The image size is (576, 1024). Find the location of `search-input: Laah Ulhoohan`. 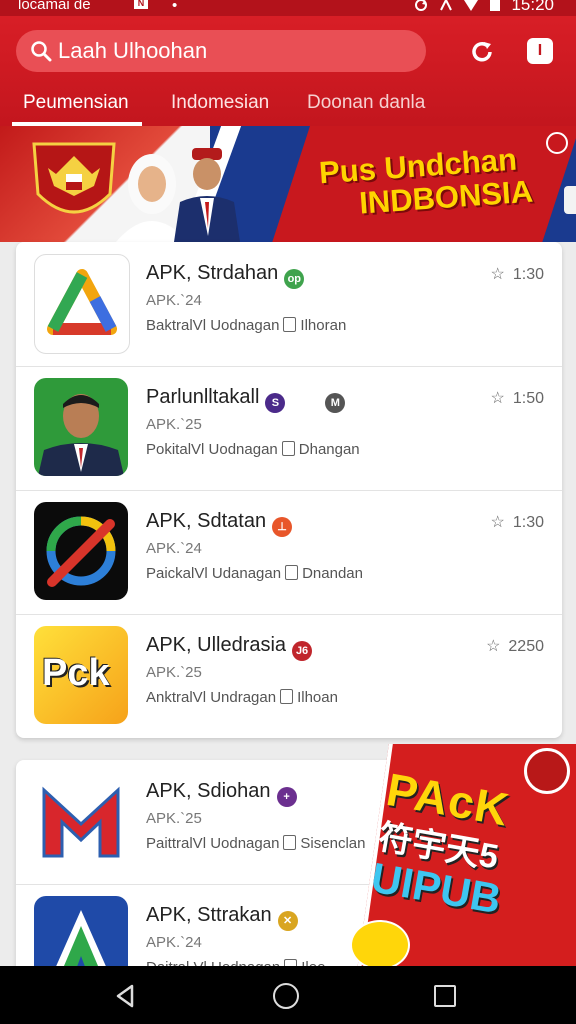

search-input: Laah Ulhoohan is located at coordinates (221, 51).